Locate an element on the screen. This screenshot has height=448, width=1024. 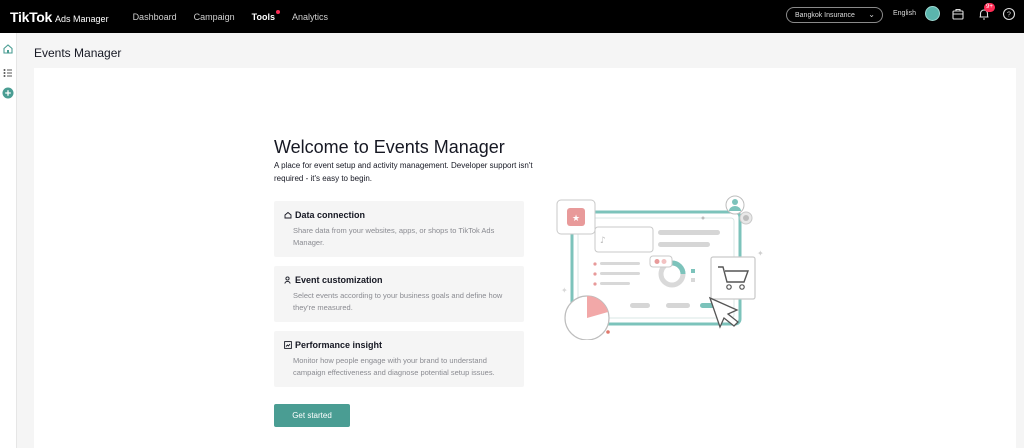
nav-dashboard: Dashboard is located at coordinates (155, 17).